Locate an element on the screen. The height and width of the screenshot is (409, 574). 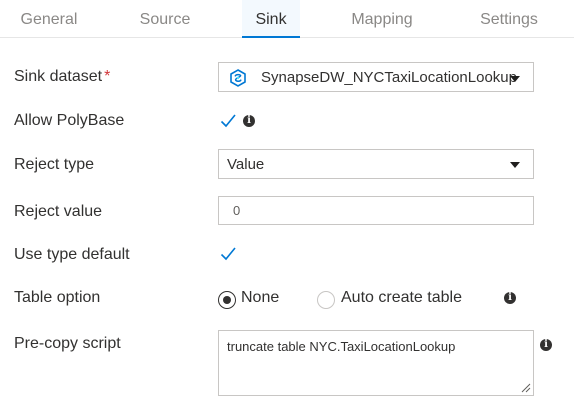
pre-copy-script-label: Pre-copy script is located at coordinates (67, 343).